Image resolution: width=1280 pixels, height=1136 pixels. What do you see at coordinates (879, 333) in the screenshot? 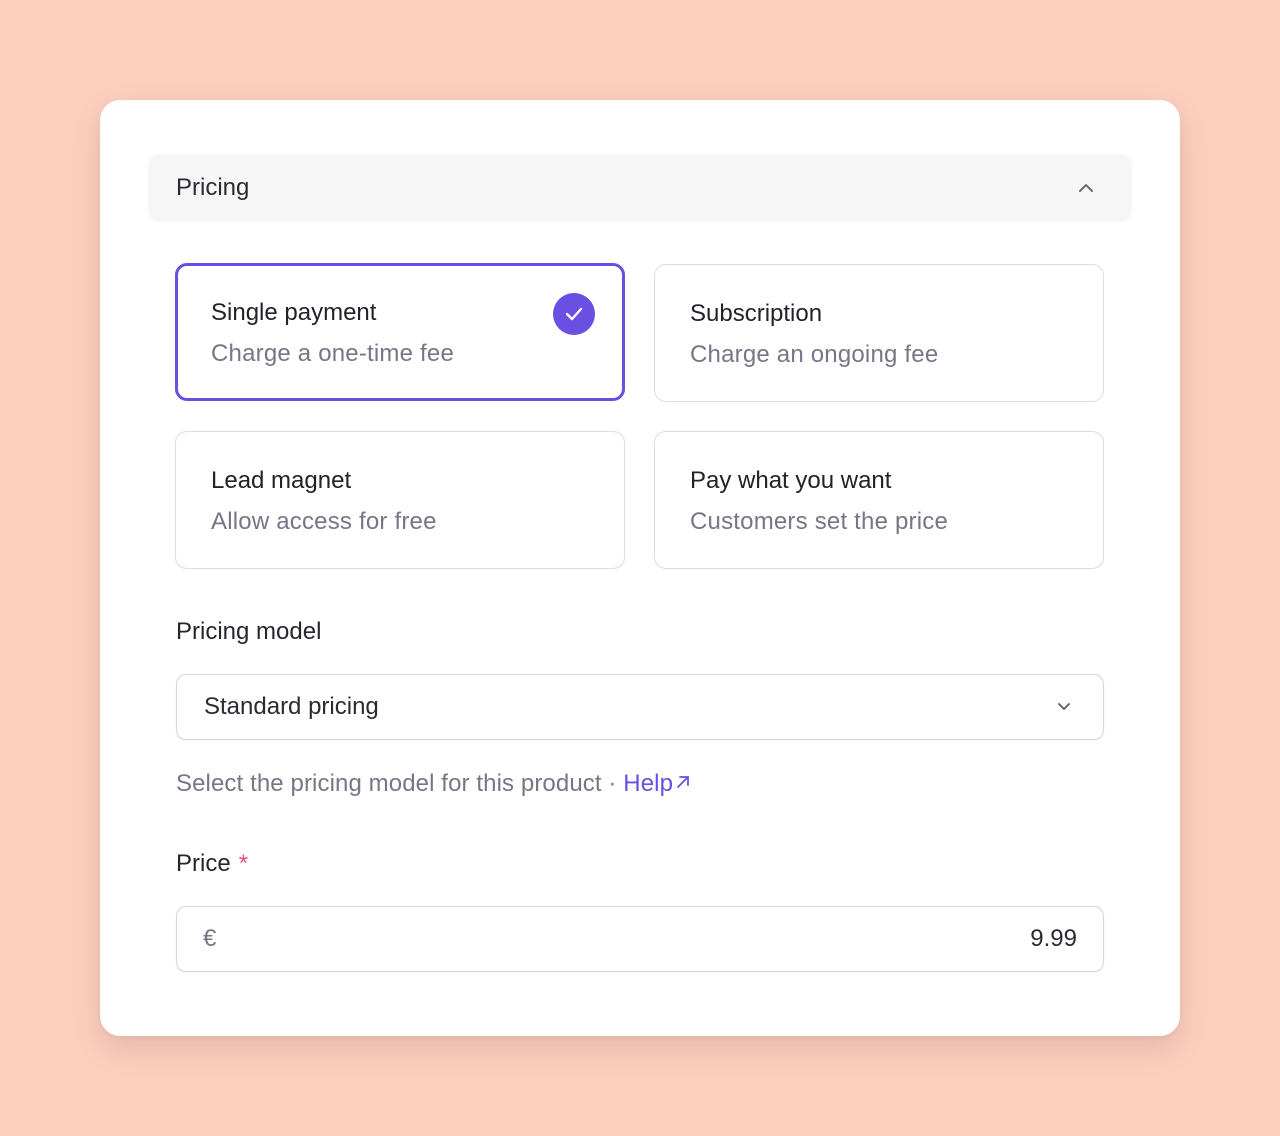
I see `option-subscription: Subscription Charge an ongoing fee` at bounding box center [879, 333].